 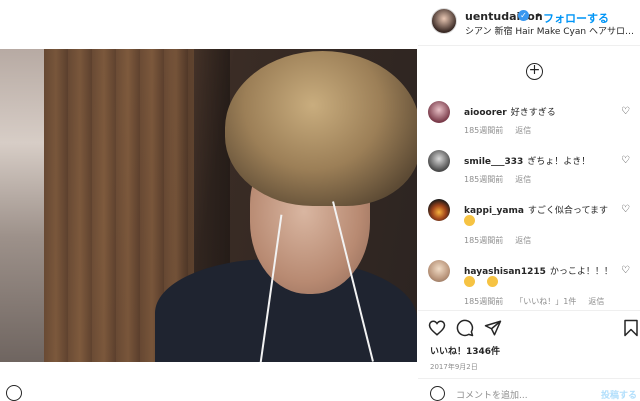 What do you see at coordinates (321, 128) in the screenshot?
I see `photo-hair` at bounding box center [321, 128].